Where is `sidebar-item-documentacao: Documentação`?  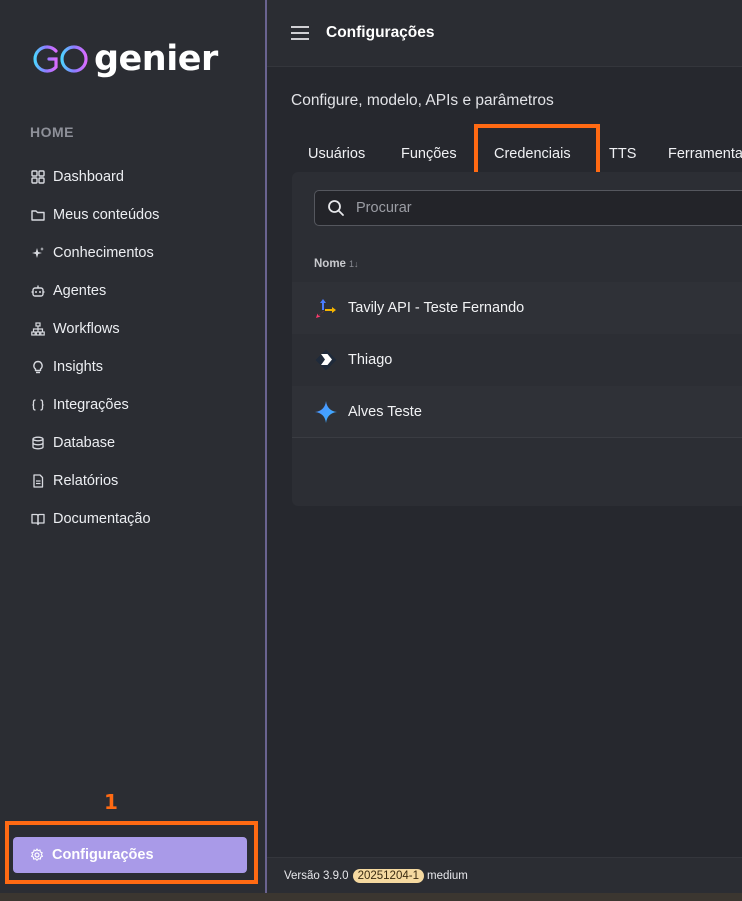
sidebar-item-documentacao: Documentação is located at coordinates (140, 519).